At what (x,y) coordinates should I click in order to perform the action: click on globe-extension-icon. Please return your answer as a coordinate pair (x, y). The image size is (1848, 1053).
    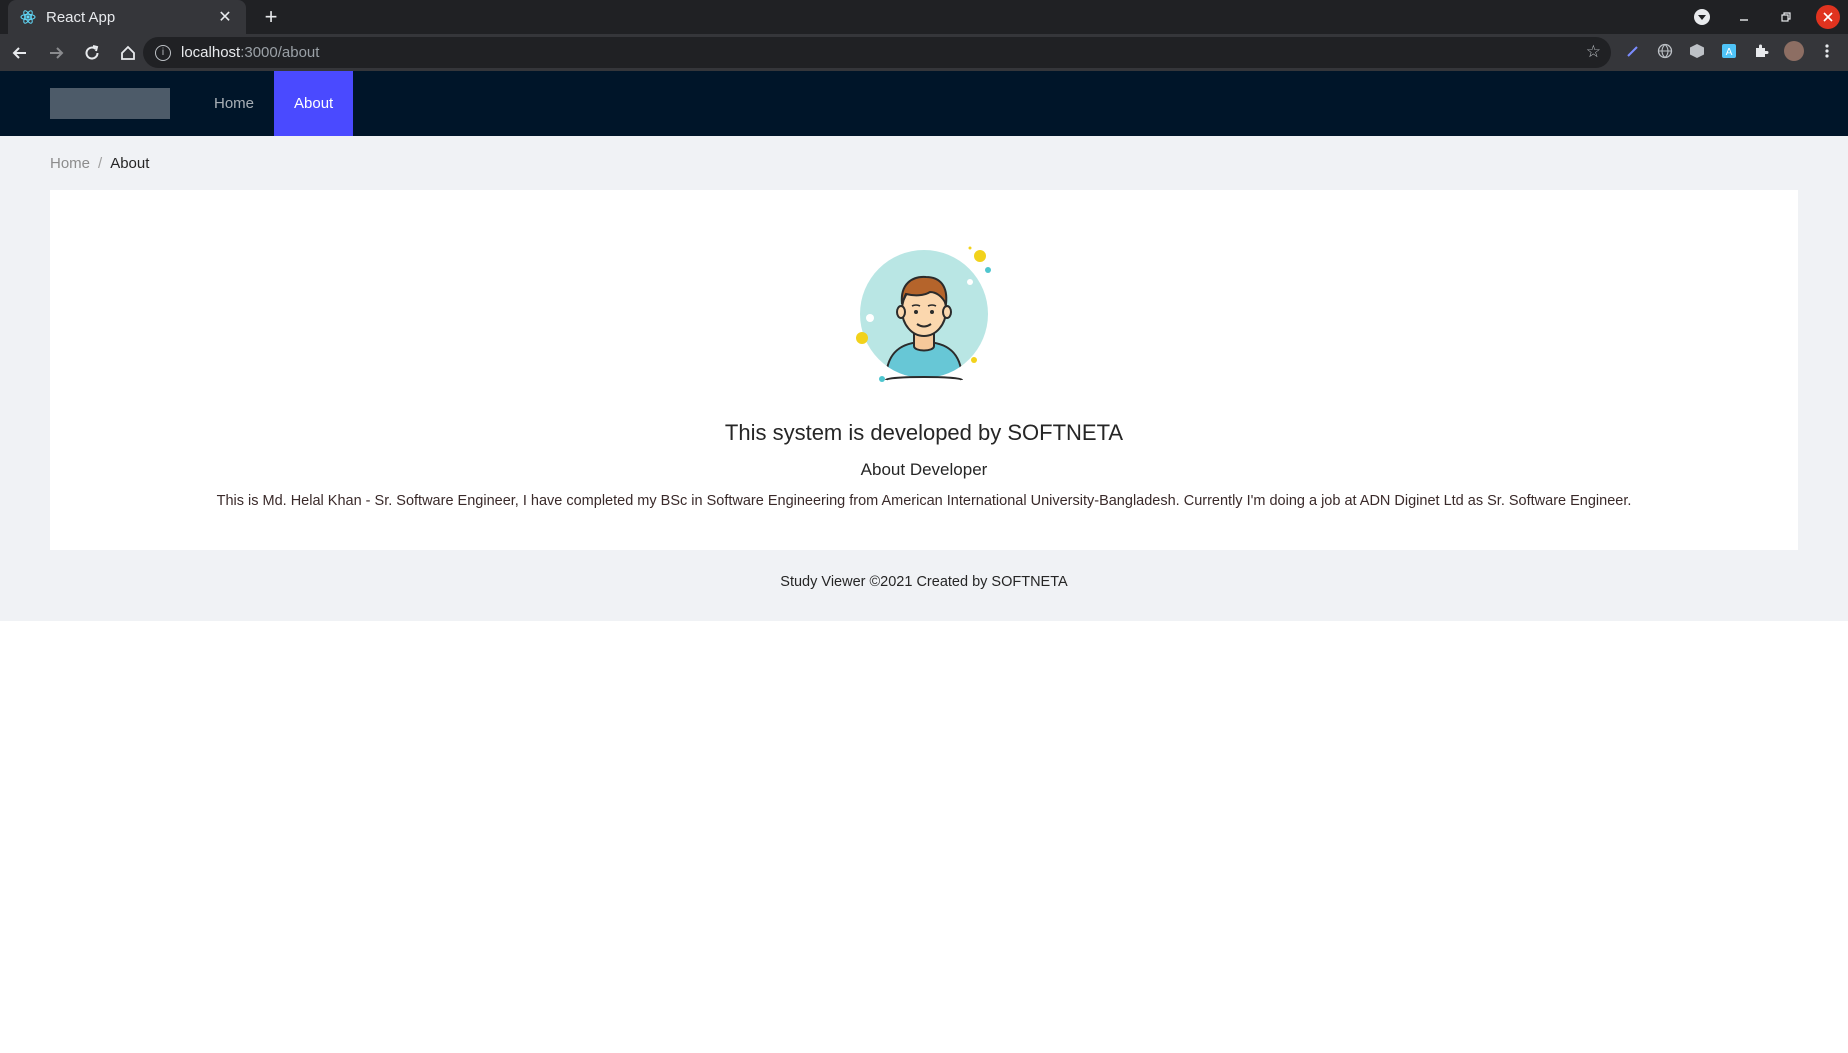
    Looking at the image, I should click on (1665, 51).